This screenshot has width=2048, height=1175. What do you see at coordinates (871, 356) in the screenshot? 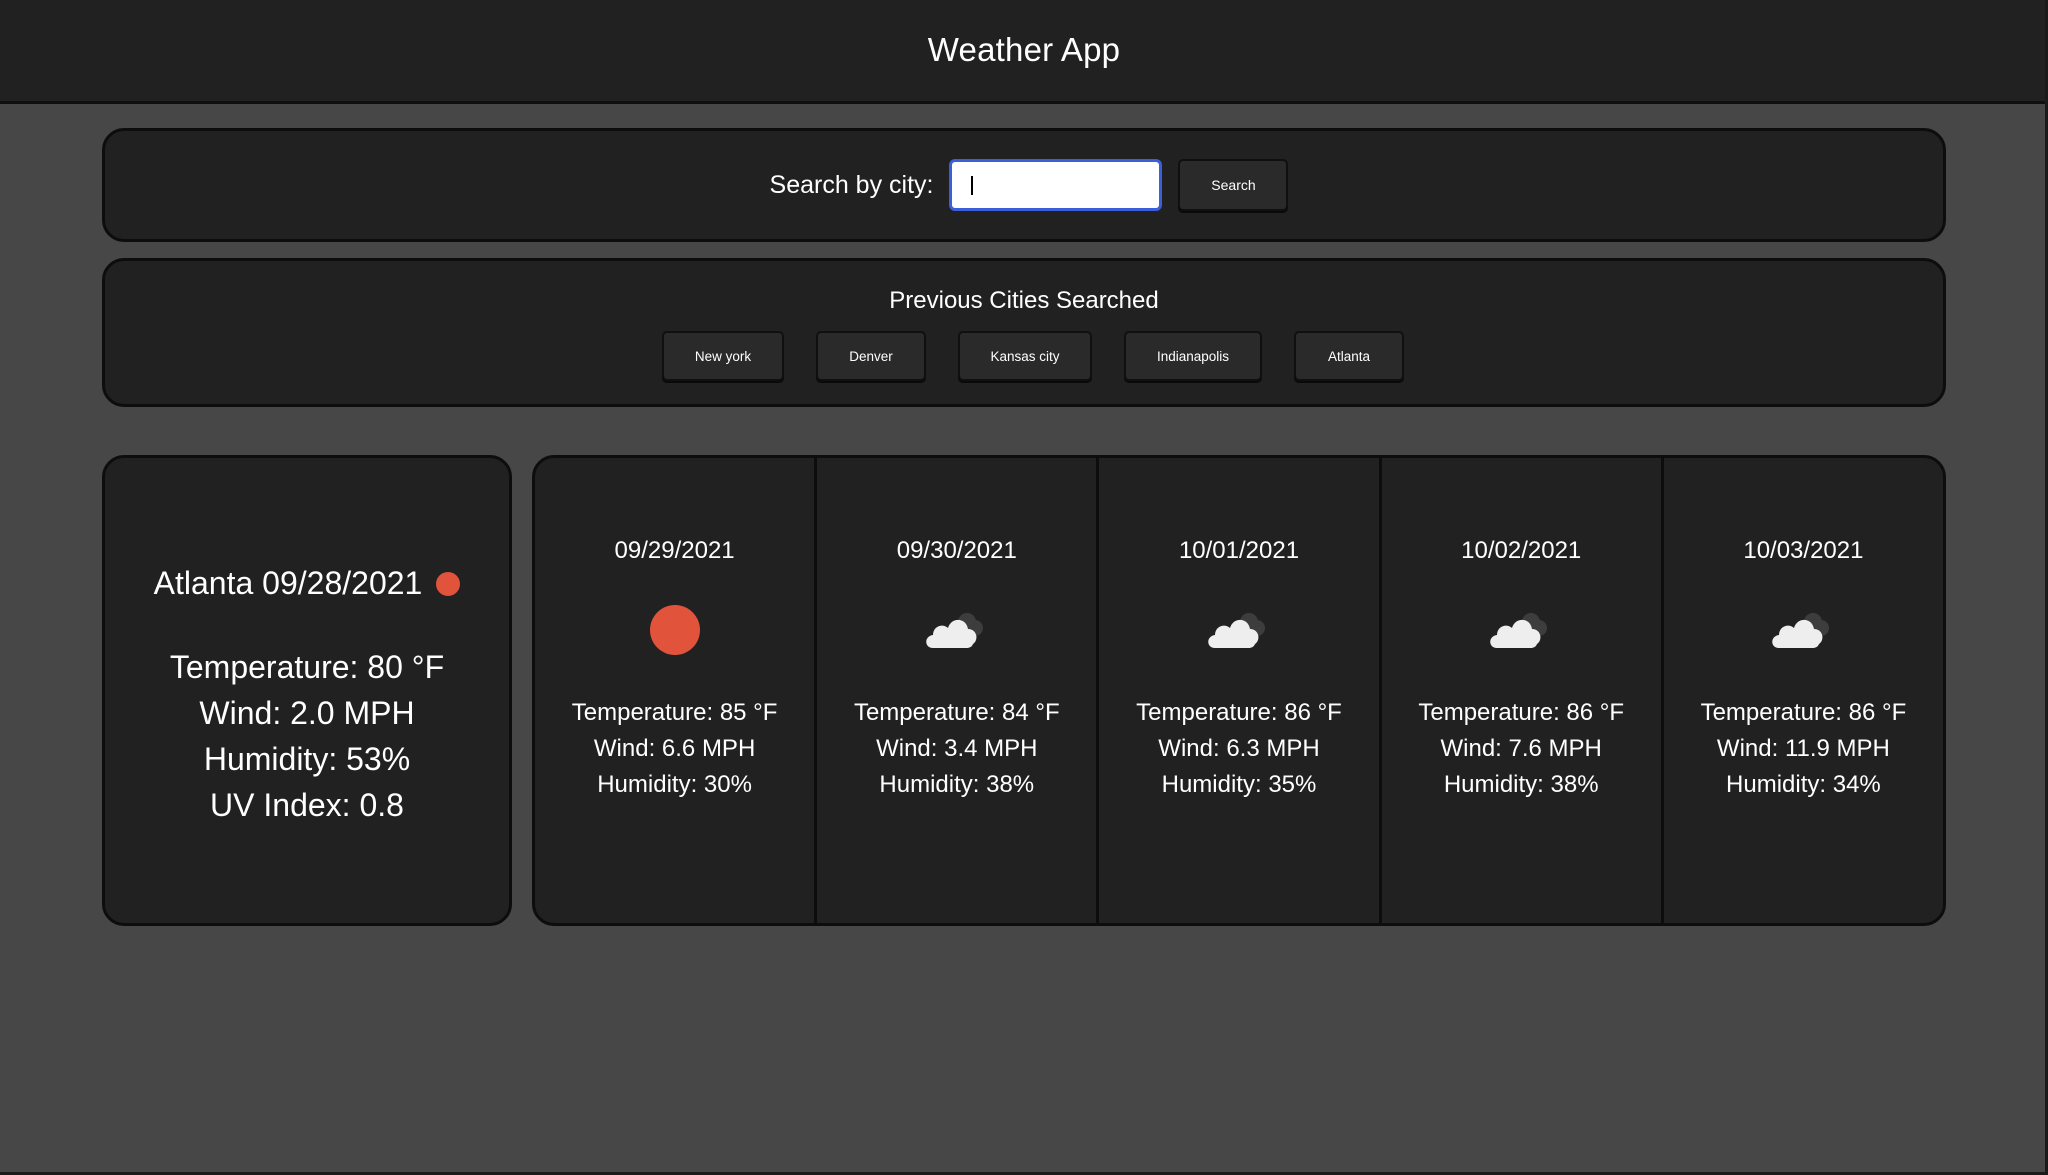
I see `history-city-button: Denver` at bounding box center [871, 356].